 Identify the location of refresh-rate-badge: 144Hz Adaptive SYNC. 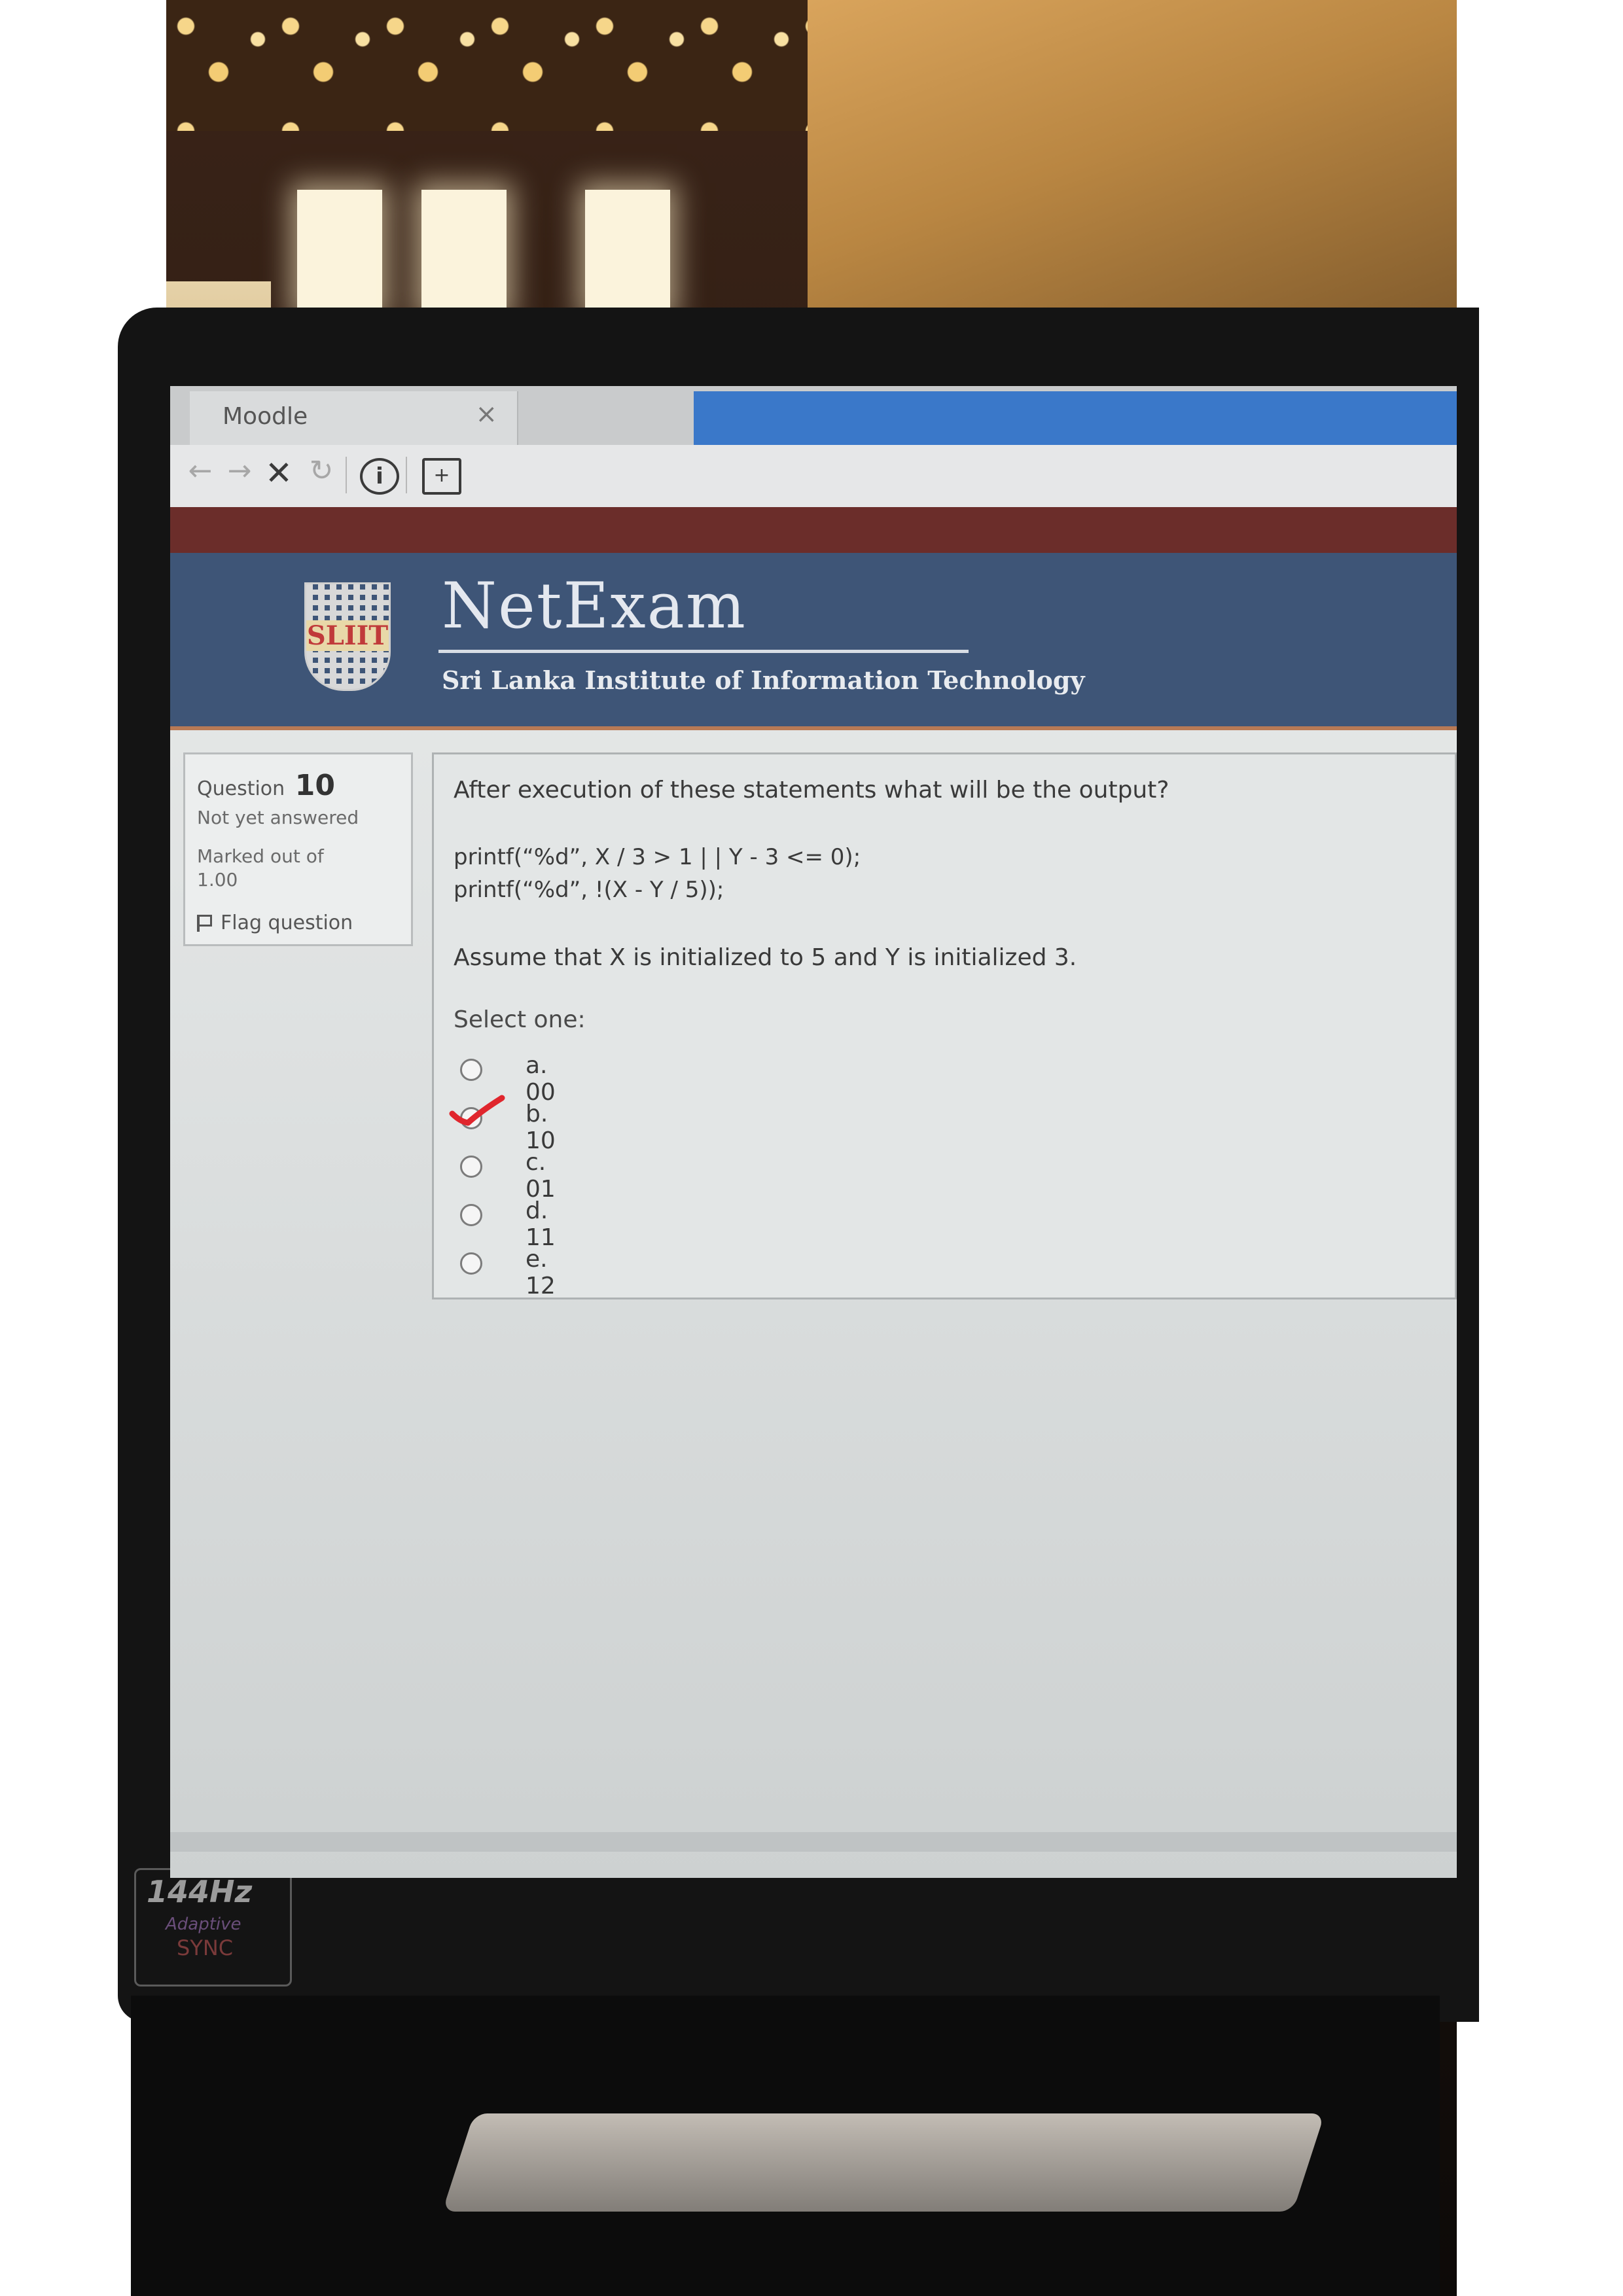
(213, 1928).